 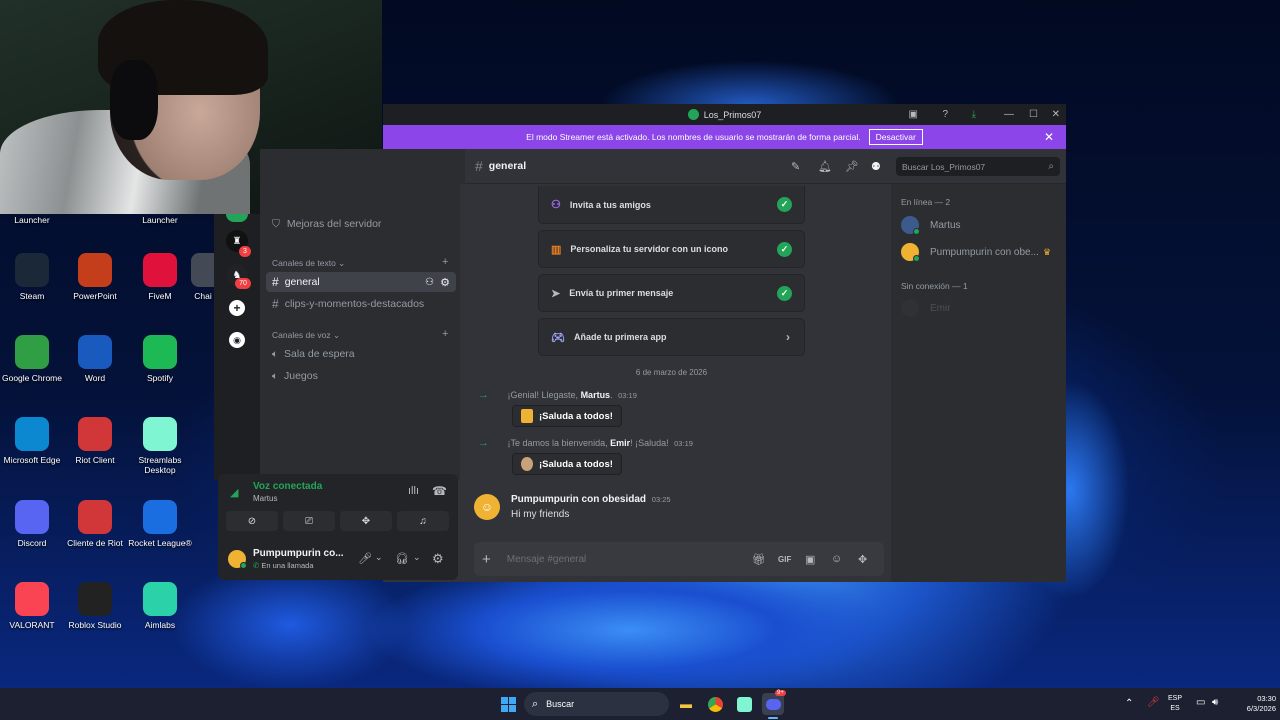 I want to click on member-item: Pumpumpurin con obe... ♛, so click(x=976, y=252).